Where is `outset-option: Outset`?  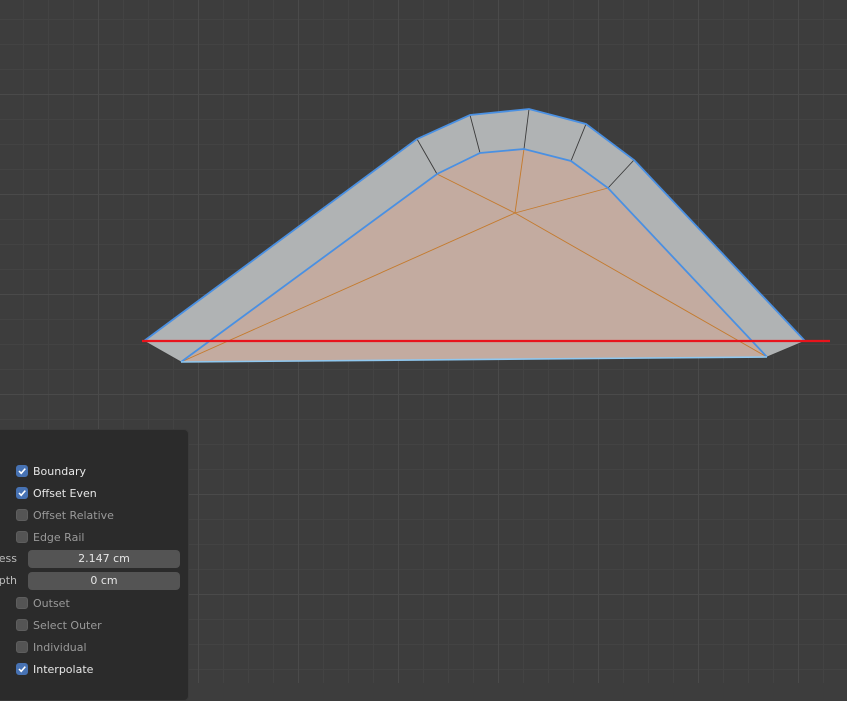 outset-option: Outset is located at coordinates (35, 603).